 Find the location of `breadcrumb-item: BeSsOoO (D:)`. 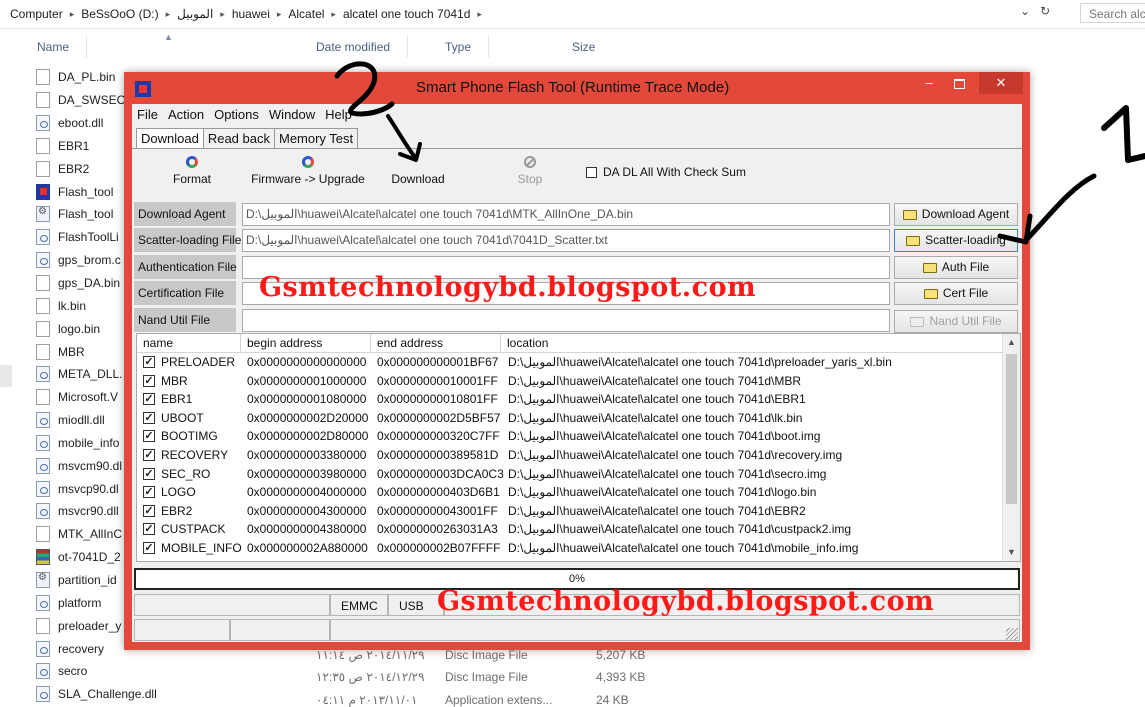

breadcrumb-item: BeSsOoO (D:) is located at coordinates (119, 14).